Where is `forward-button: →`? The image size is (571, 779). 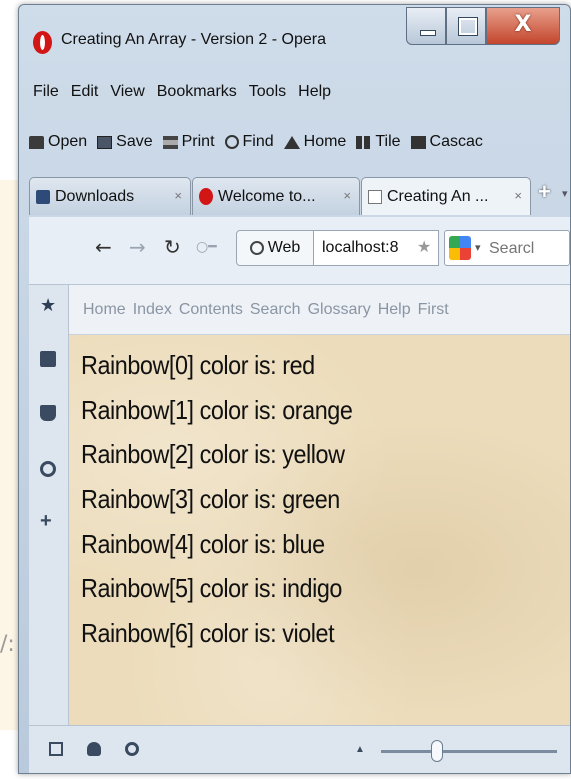
forward-button: → is located at coordinates (137, 247).